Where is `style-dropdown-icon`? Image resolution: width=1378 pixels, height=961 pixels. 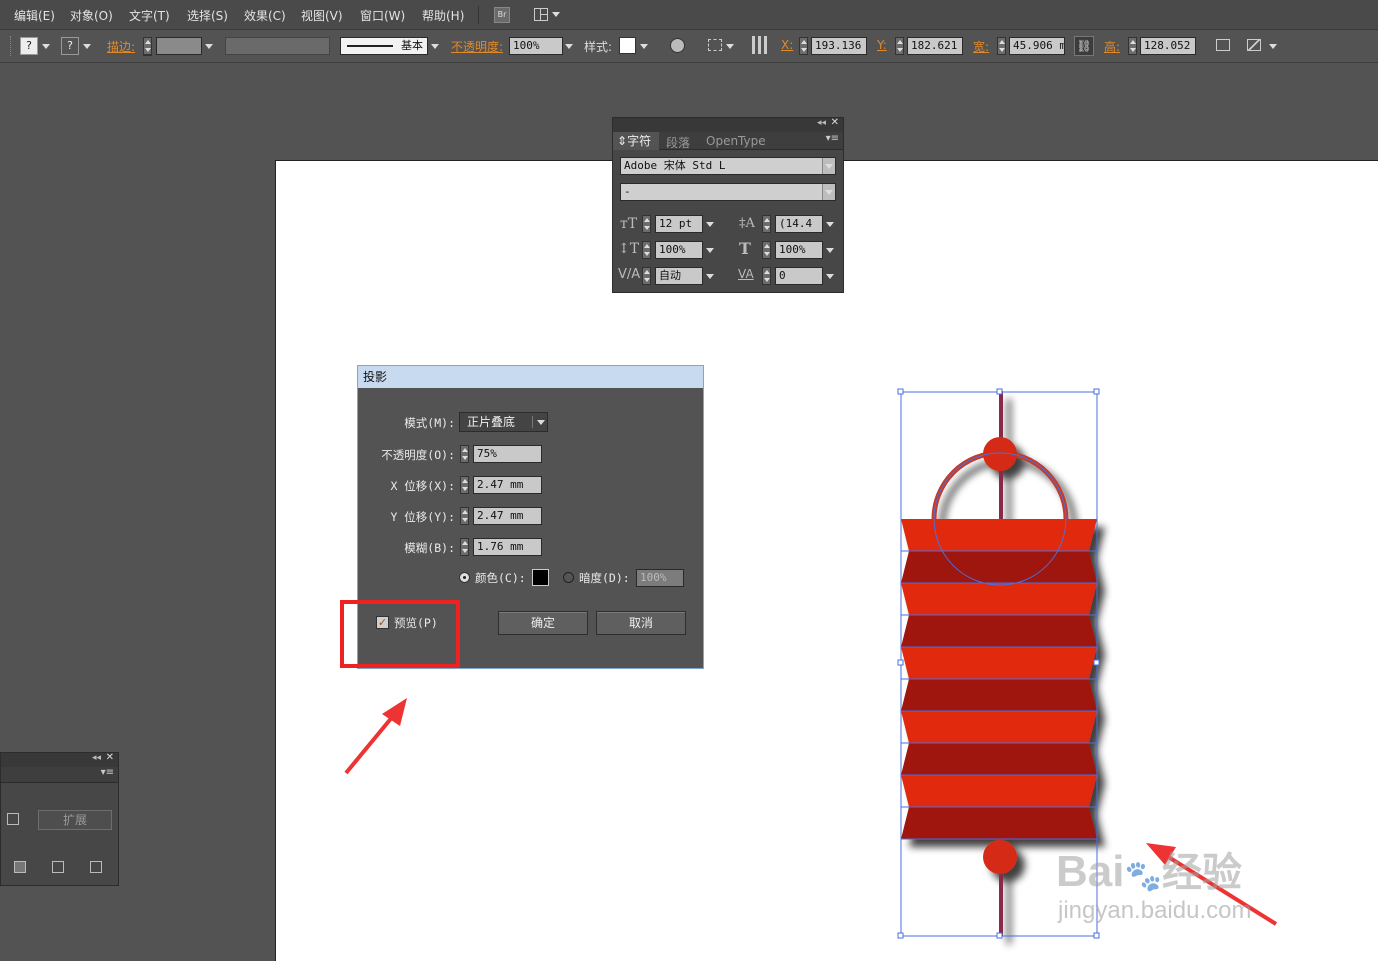
style-dropdown-icon is located at coordinates (644, 46).